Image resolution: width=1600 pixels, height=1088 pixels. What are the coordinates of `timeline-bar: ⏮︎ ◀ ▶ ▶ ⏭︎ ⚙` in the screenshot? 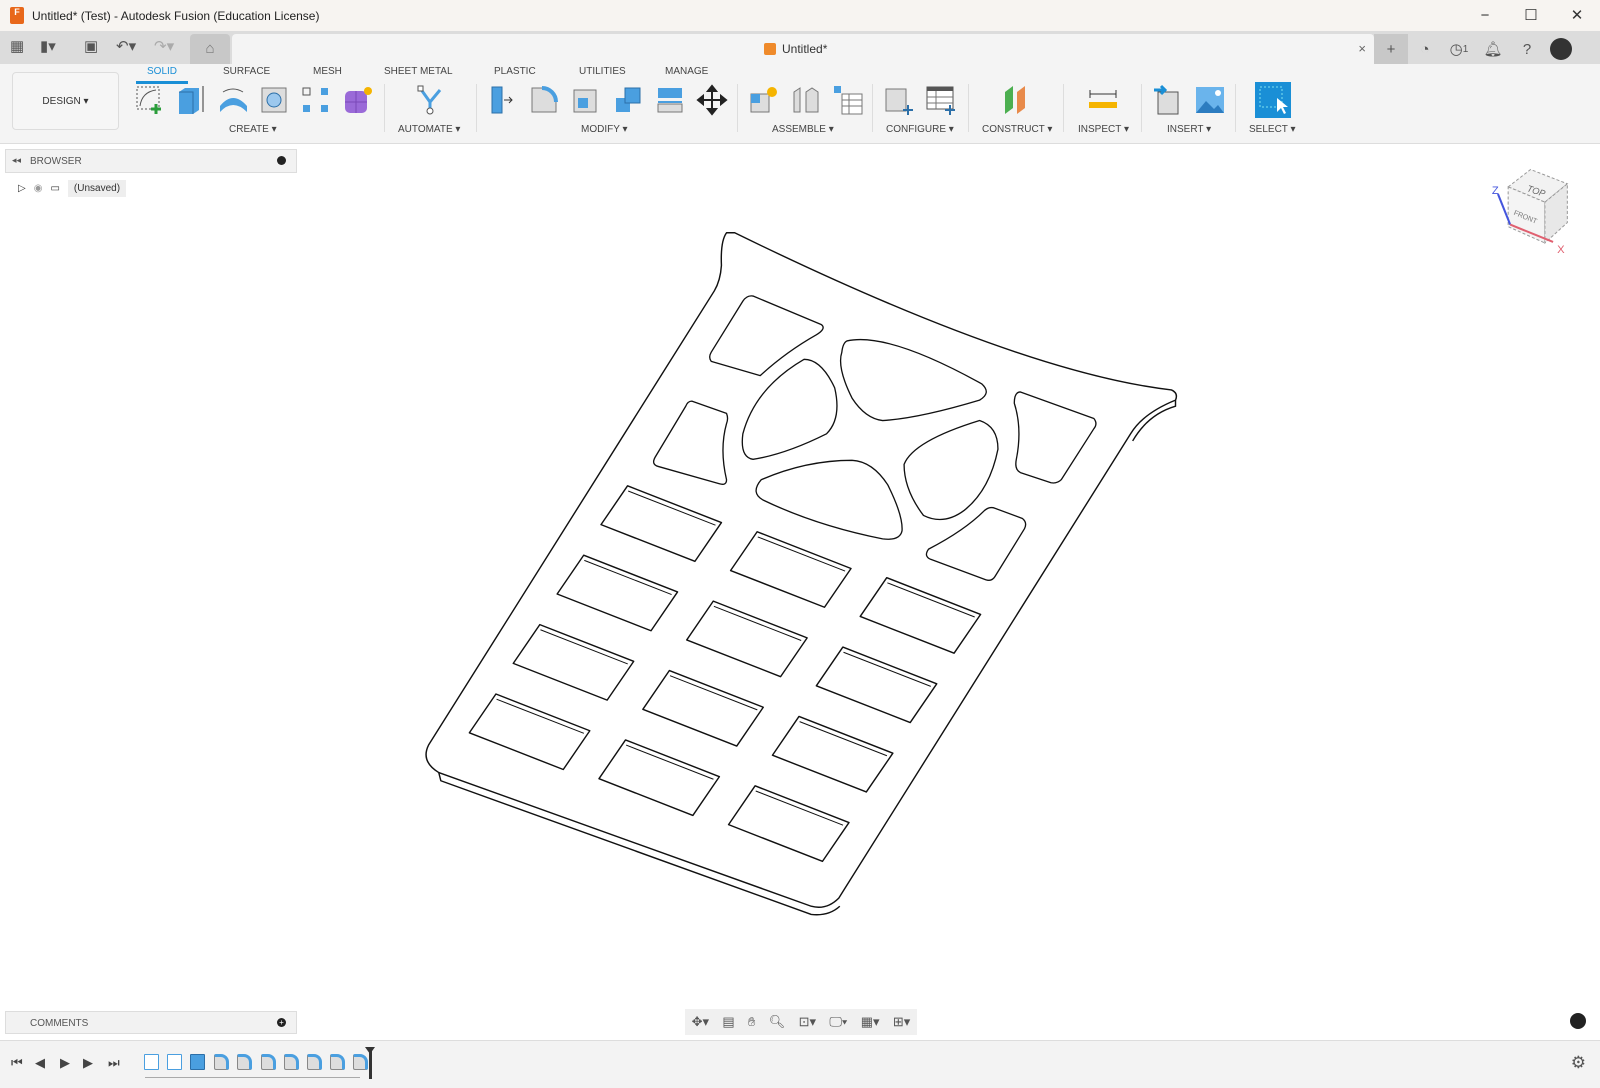 It's located at (800, 1064).